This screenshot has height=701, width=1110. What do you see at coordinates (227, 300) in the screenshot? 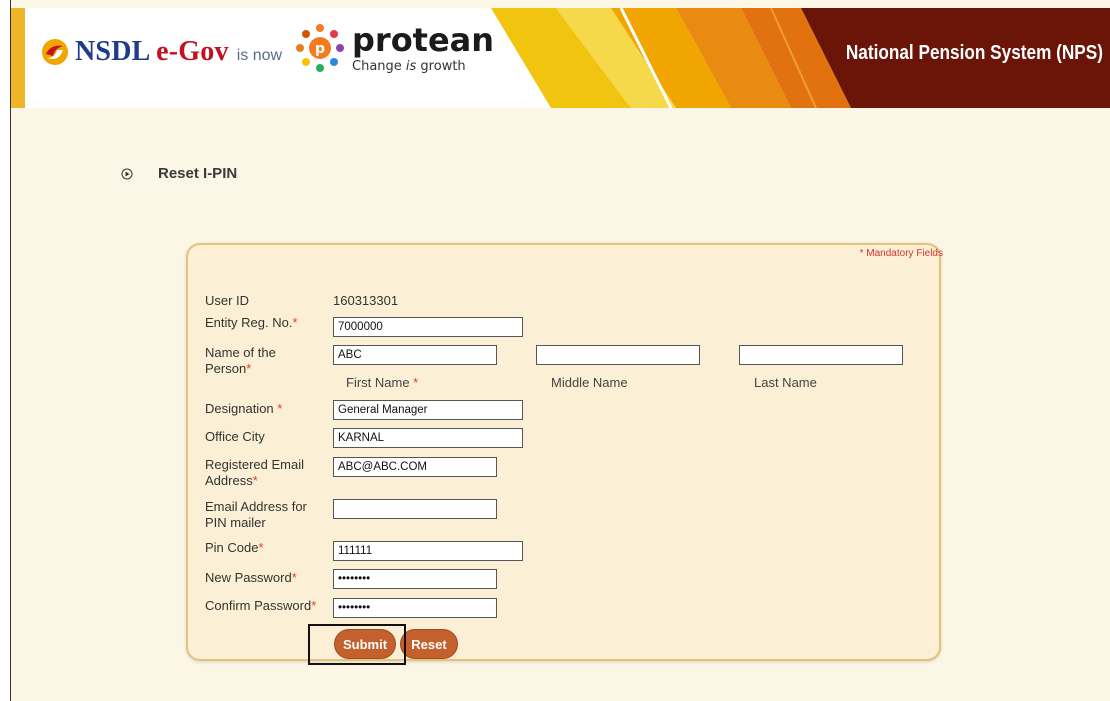
I see `user-id-label: User ID` at bounding box center [227, 300].